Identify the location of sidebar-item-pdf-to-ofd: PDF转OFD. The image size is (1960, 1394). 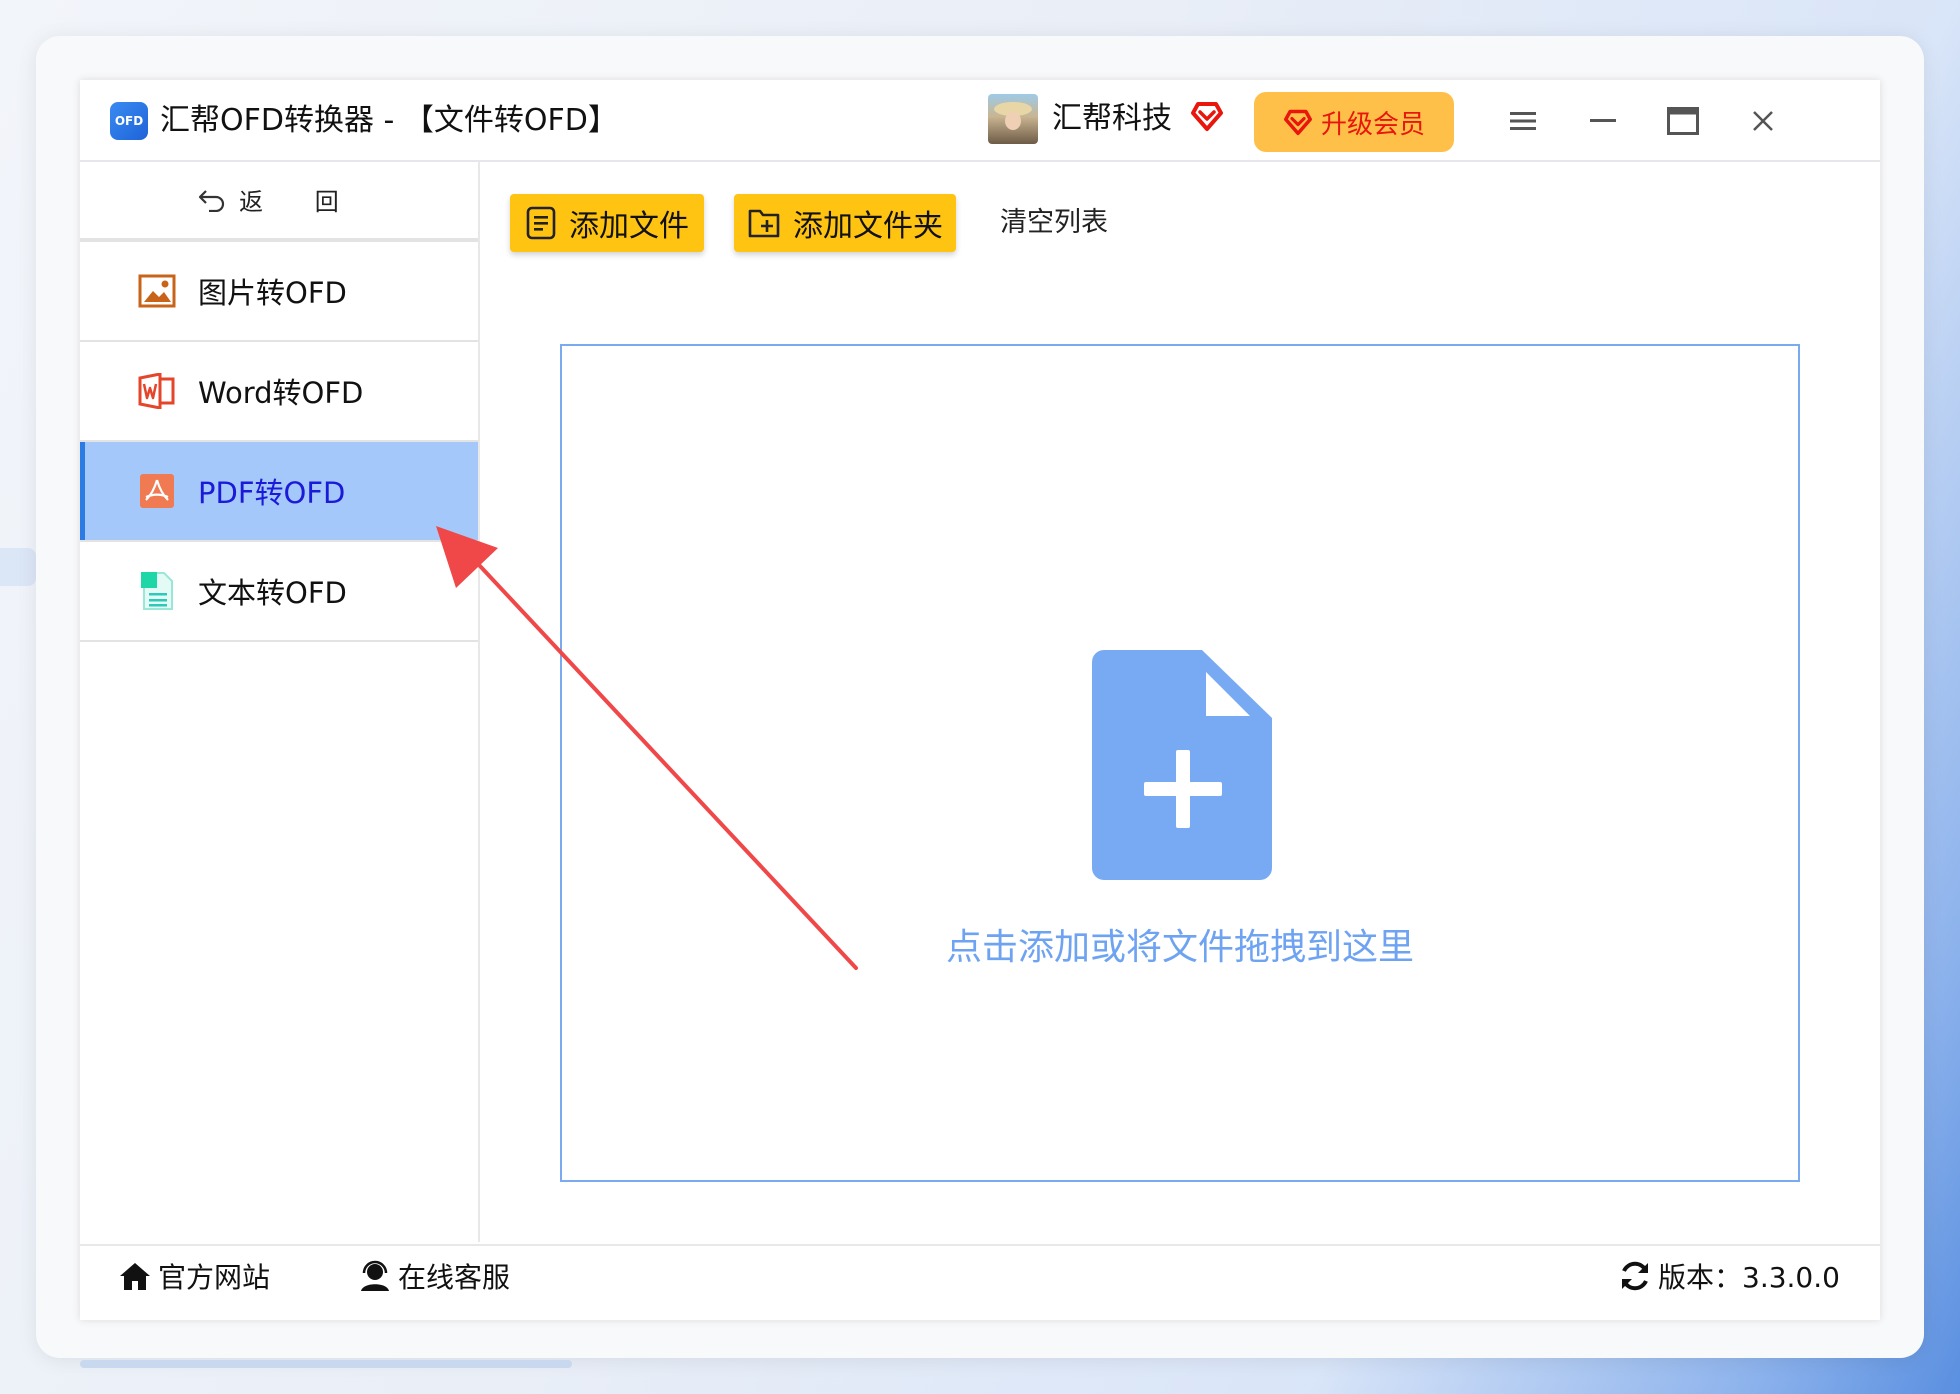
(279, 492).